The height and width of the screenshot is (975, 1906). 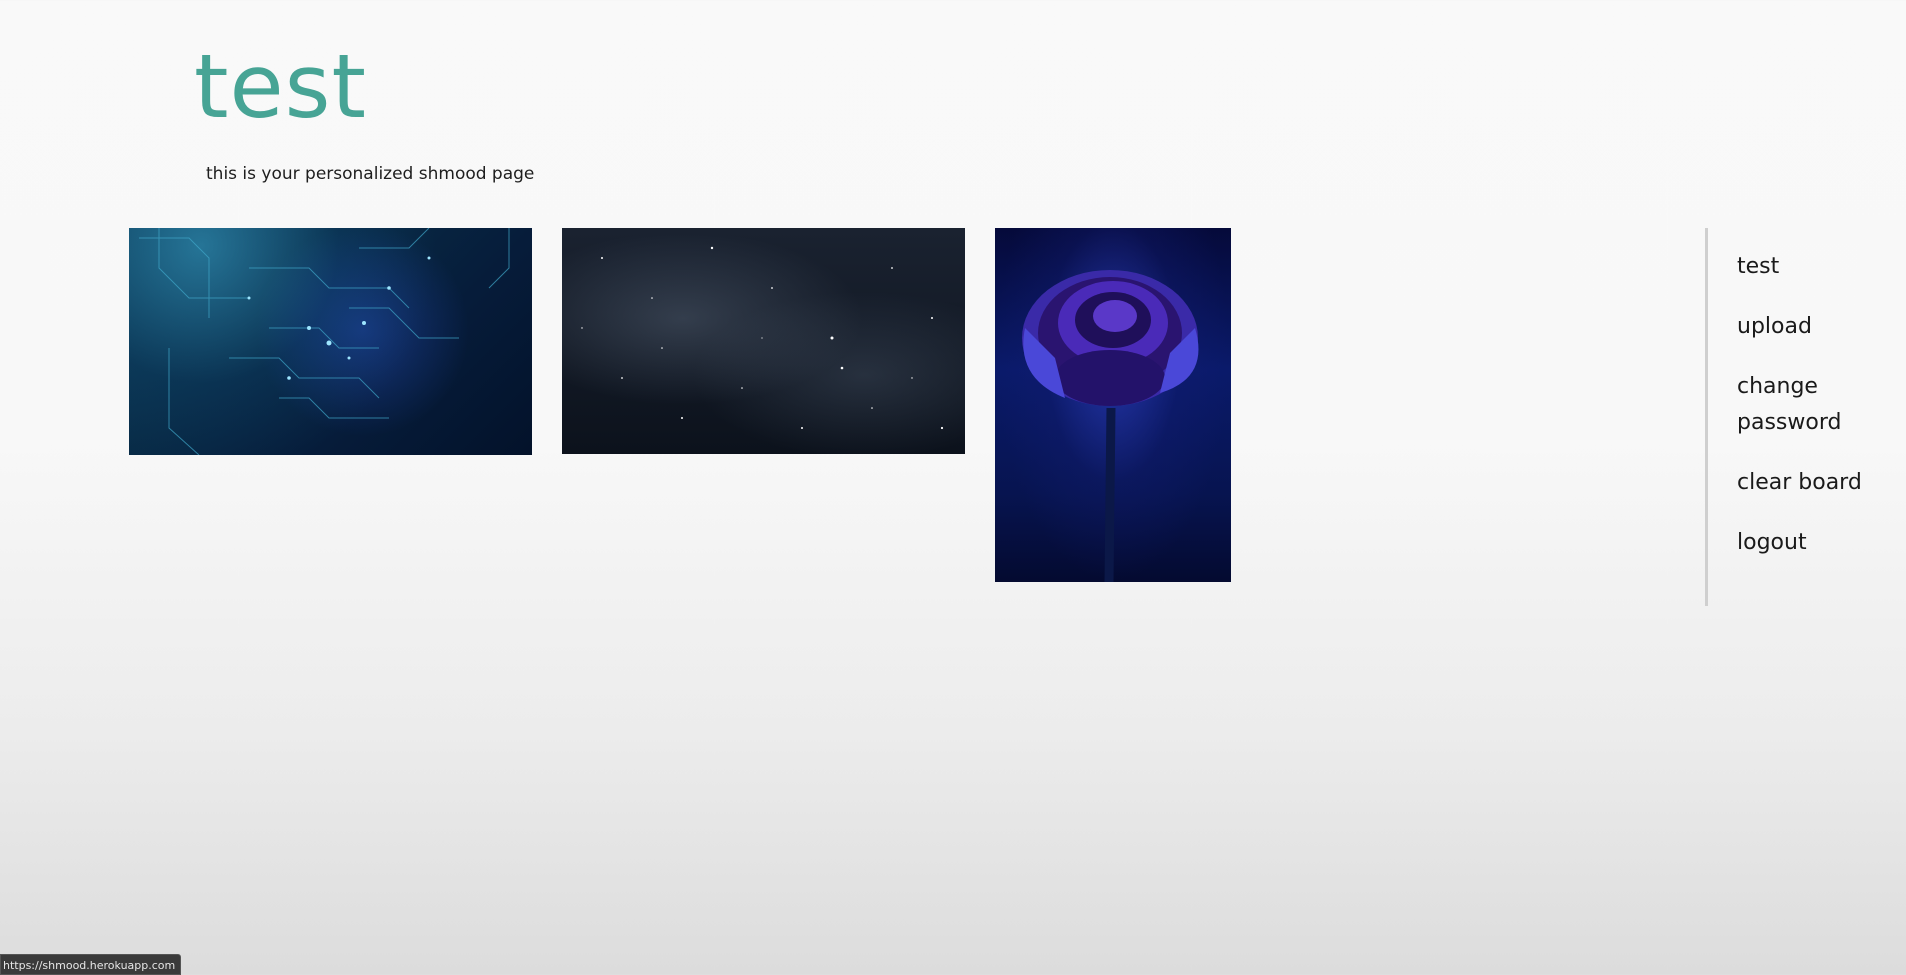 I want to click on nav-item-upload: upload, so click(x=1806, y=327).